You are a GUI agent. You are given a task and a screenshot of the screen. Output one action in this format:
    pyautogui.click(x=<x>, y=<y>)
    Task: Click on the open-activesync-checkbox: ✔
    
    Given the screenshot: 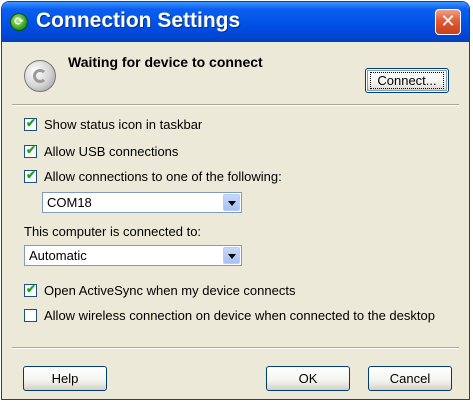 What is the action you would take?
    pyautogui.click(x=30, y=289)
    